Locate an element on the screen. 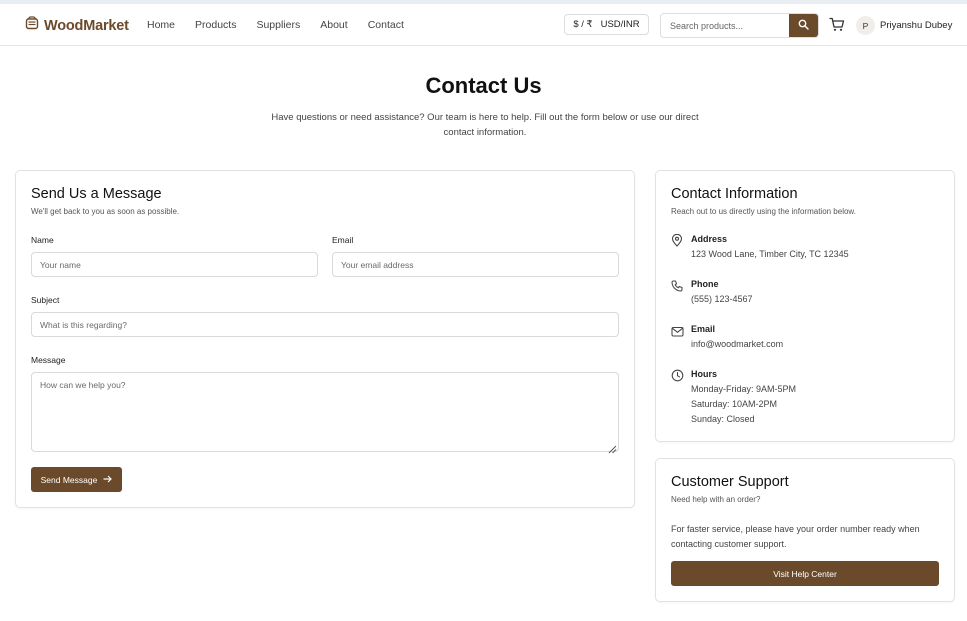  message-label: Message is located at coordinates (48, 360).